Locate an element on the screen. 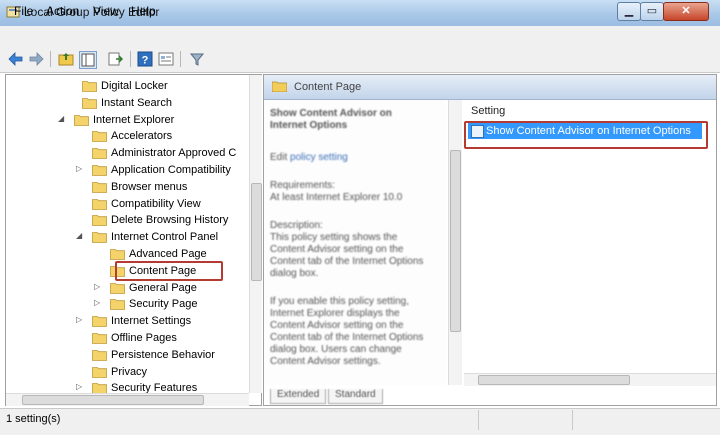 Image resolution: width=720 pixels, height=435 pixels. tree-item-label: Advanced Page is located at coordinates (168, 254).